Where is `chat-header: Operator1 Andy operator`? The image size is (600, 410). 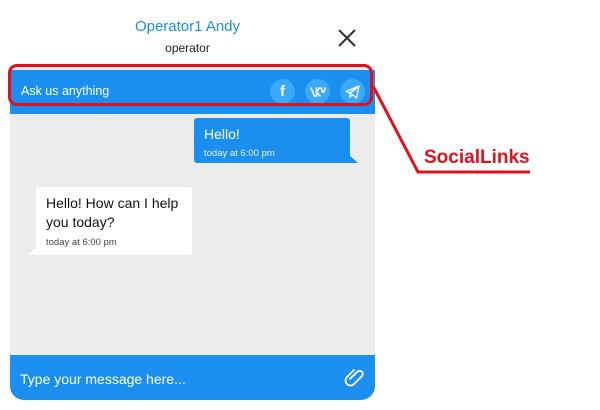 chat-header: Operator1 Andy operator is located at coordinates (192, 38).